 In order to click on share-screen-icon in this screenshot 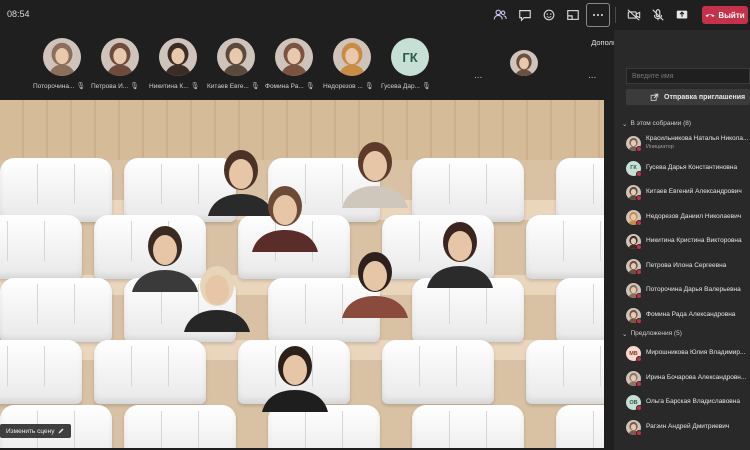, I will do `click(682, 14)`.